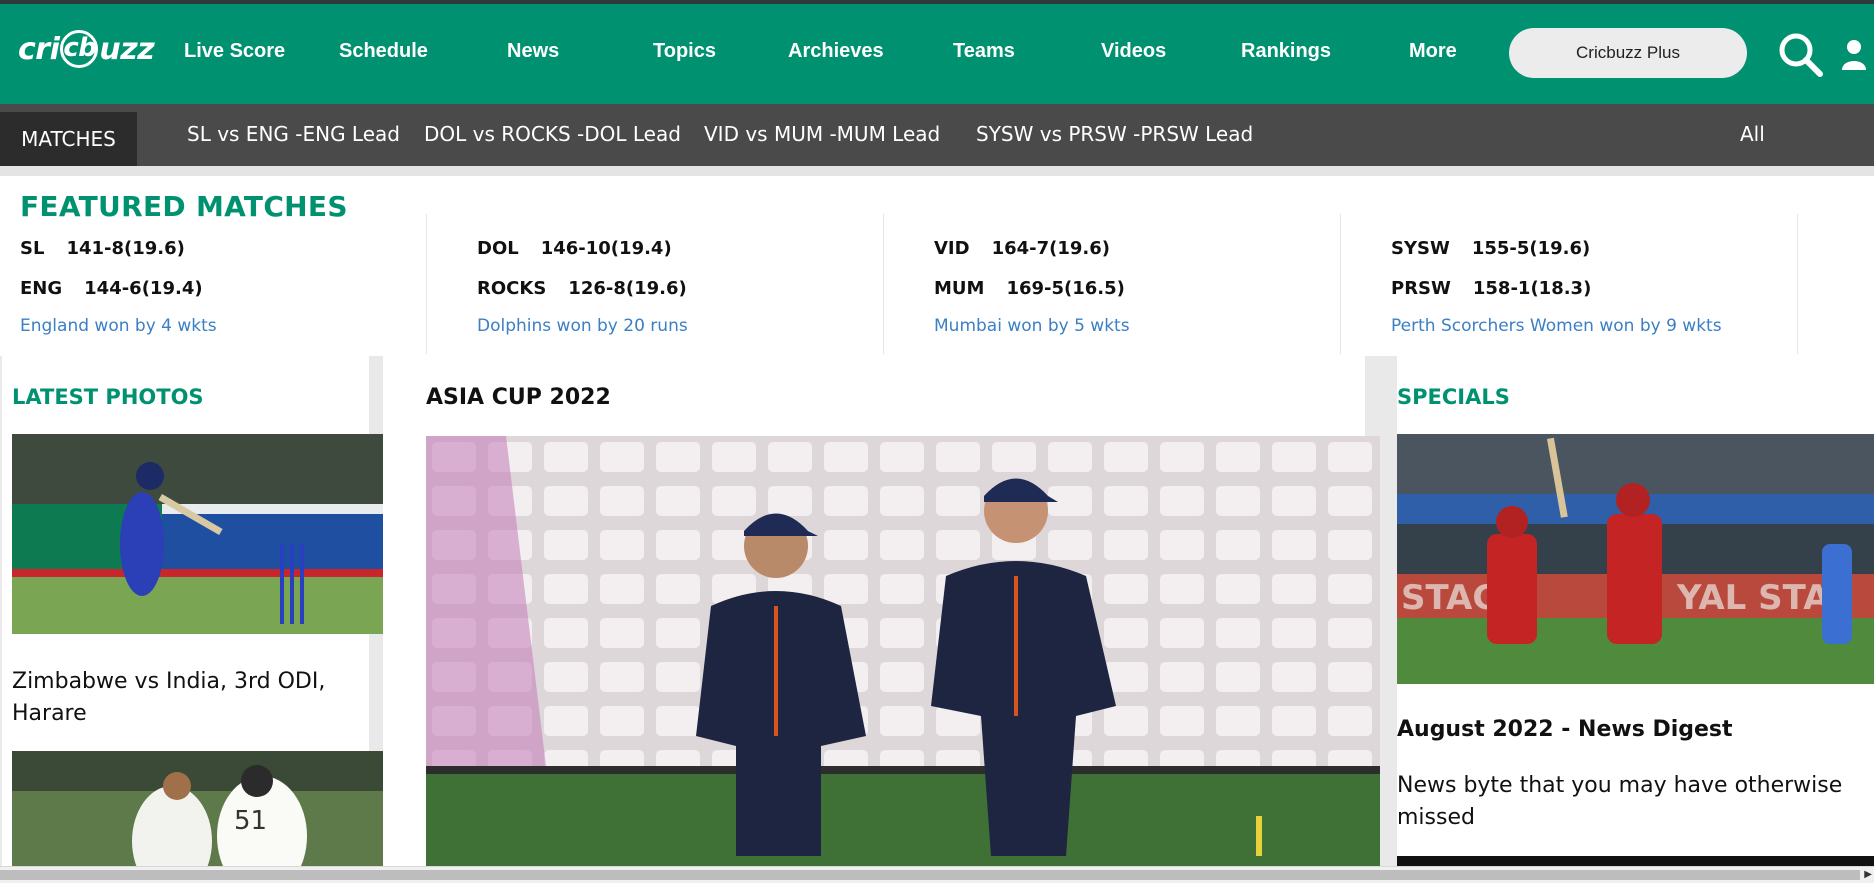 The width and height of the screenshot is (1874, 883). I want to click on cricbuzz-logo: cri cb uzz, so click(86, 49).